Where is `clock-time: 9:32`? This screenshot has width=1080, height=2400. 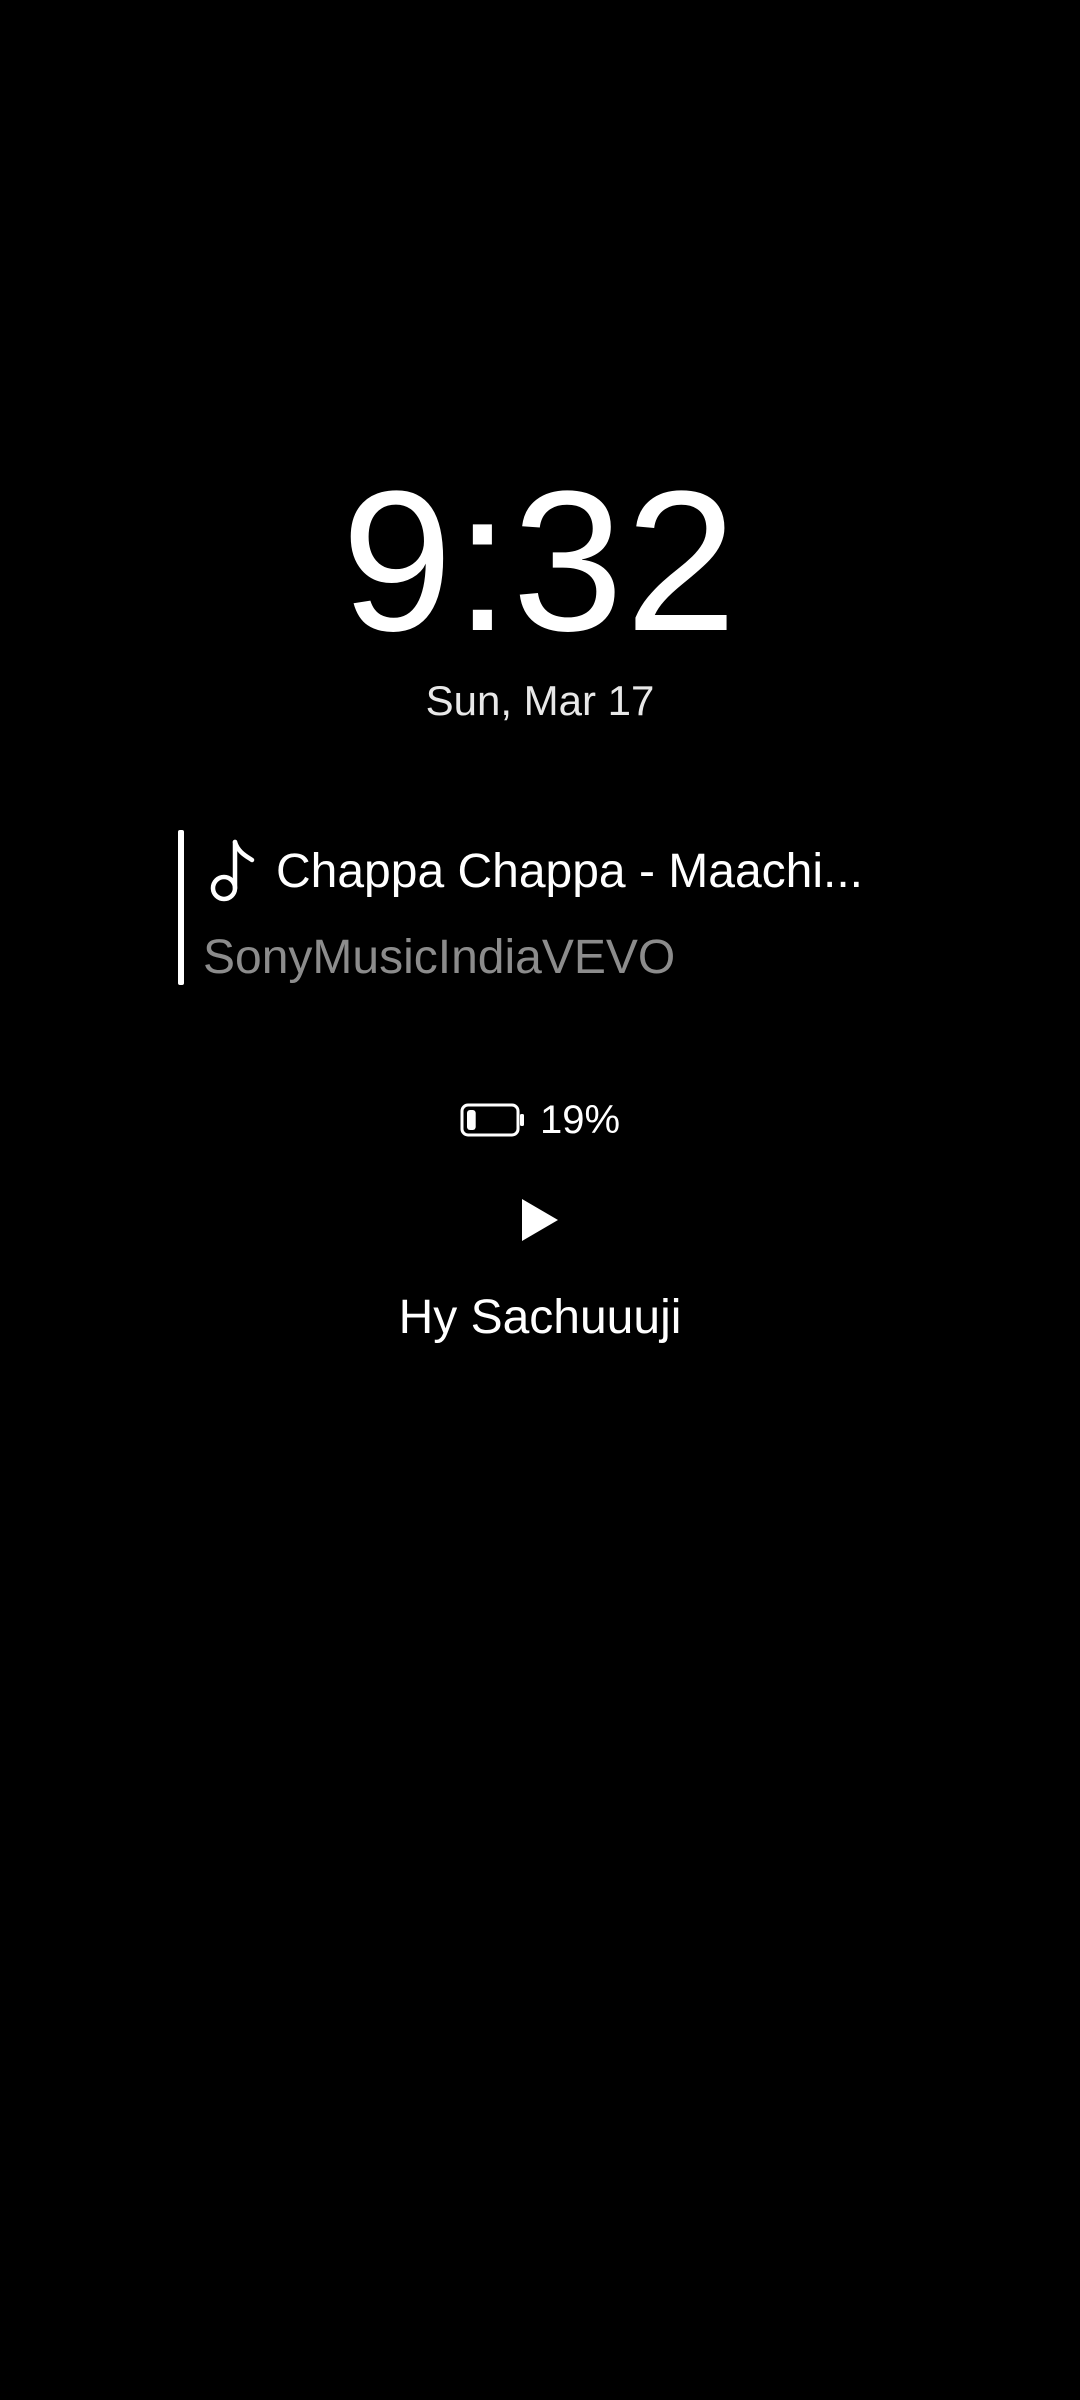 clock-time: 9:32 is located at coordinates (540, 561).